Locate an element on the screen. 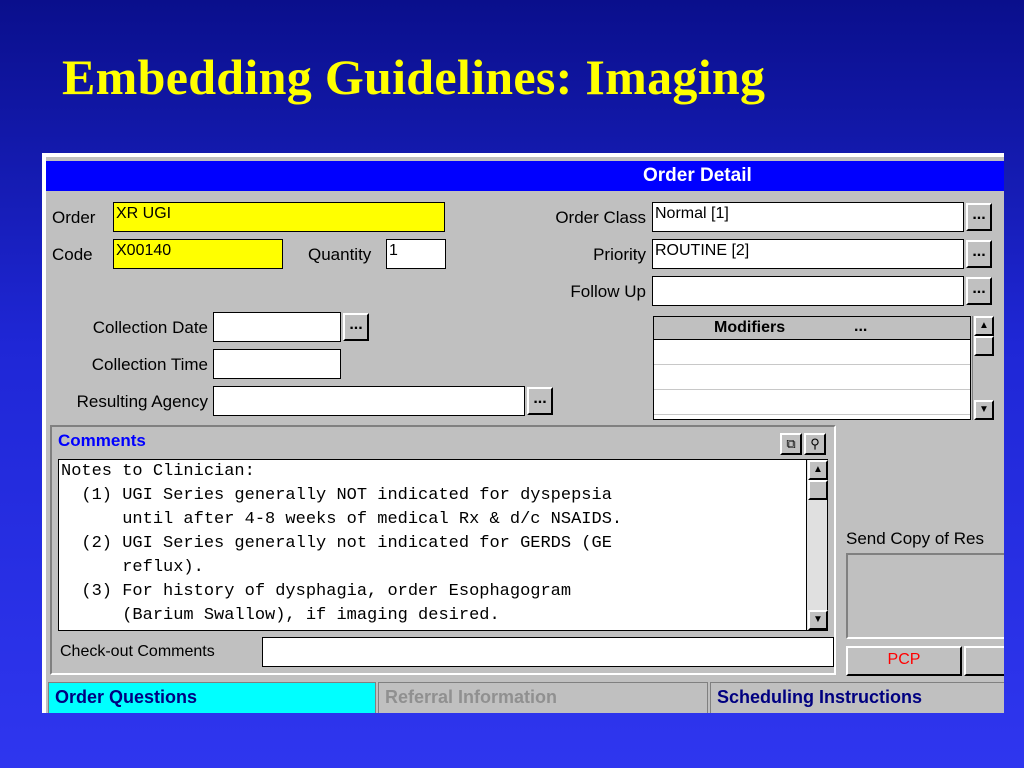 The image size is (1024, 768). comments-scrollbar: ▲ ▼ is located at coordinates (817, 545).